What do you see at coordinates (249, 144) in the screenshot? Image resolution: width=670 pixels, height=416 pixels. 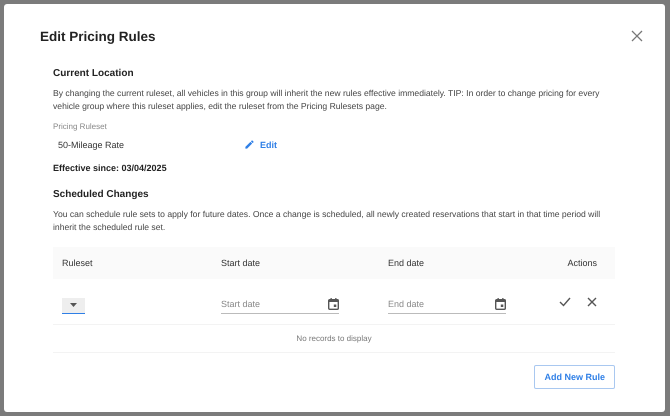 I see `pencil-icon` at bounding box center [249, 144].